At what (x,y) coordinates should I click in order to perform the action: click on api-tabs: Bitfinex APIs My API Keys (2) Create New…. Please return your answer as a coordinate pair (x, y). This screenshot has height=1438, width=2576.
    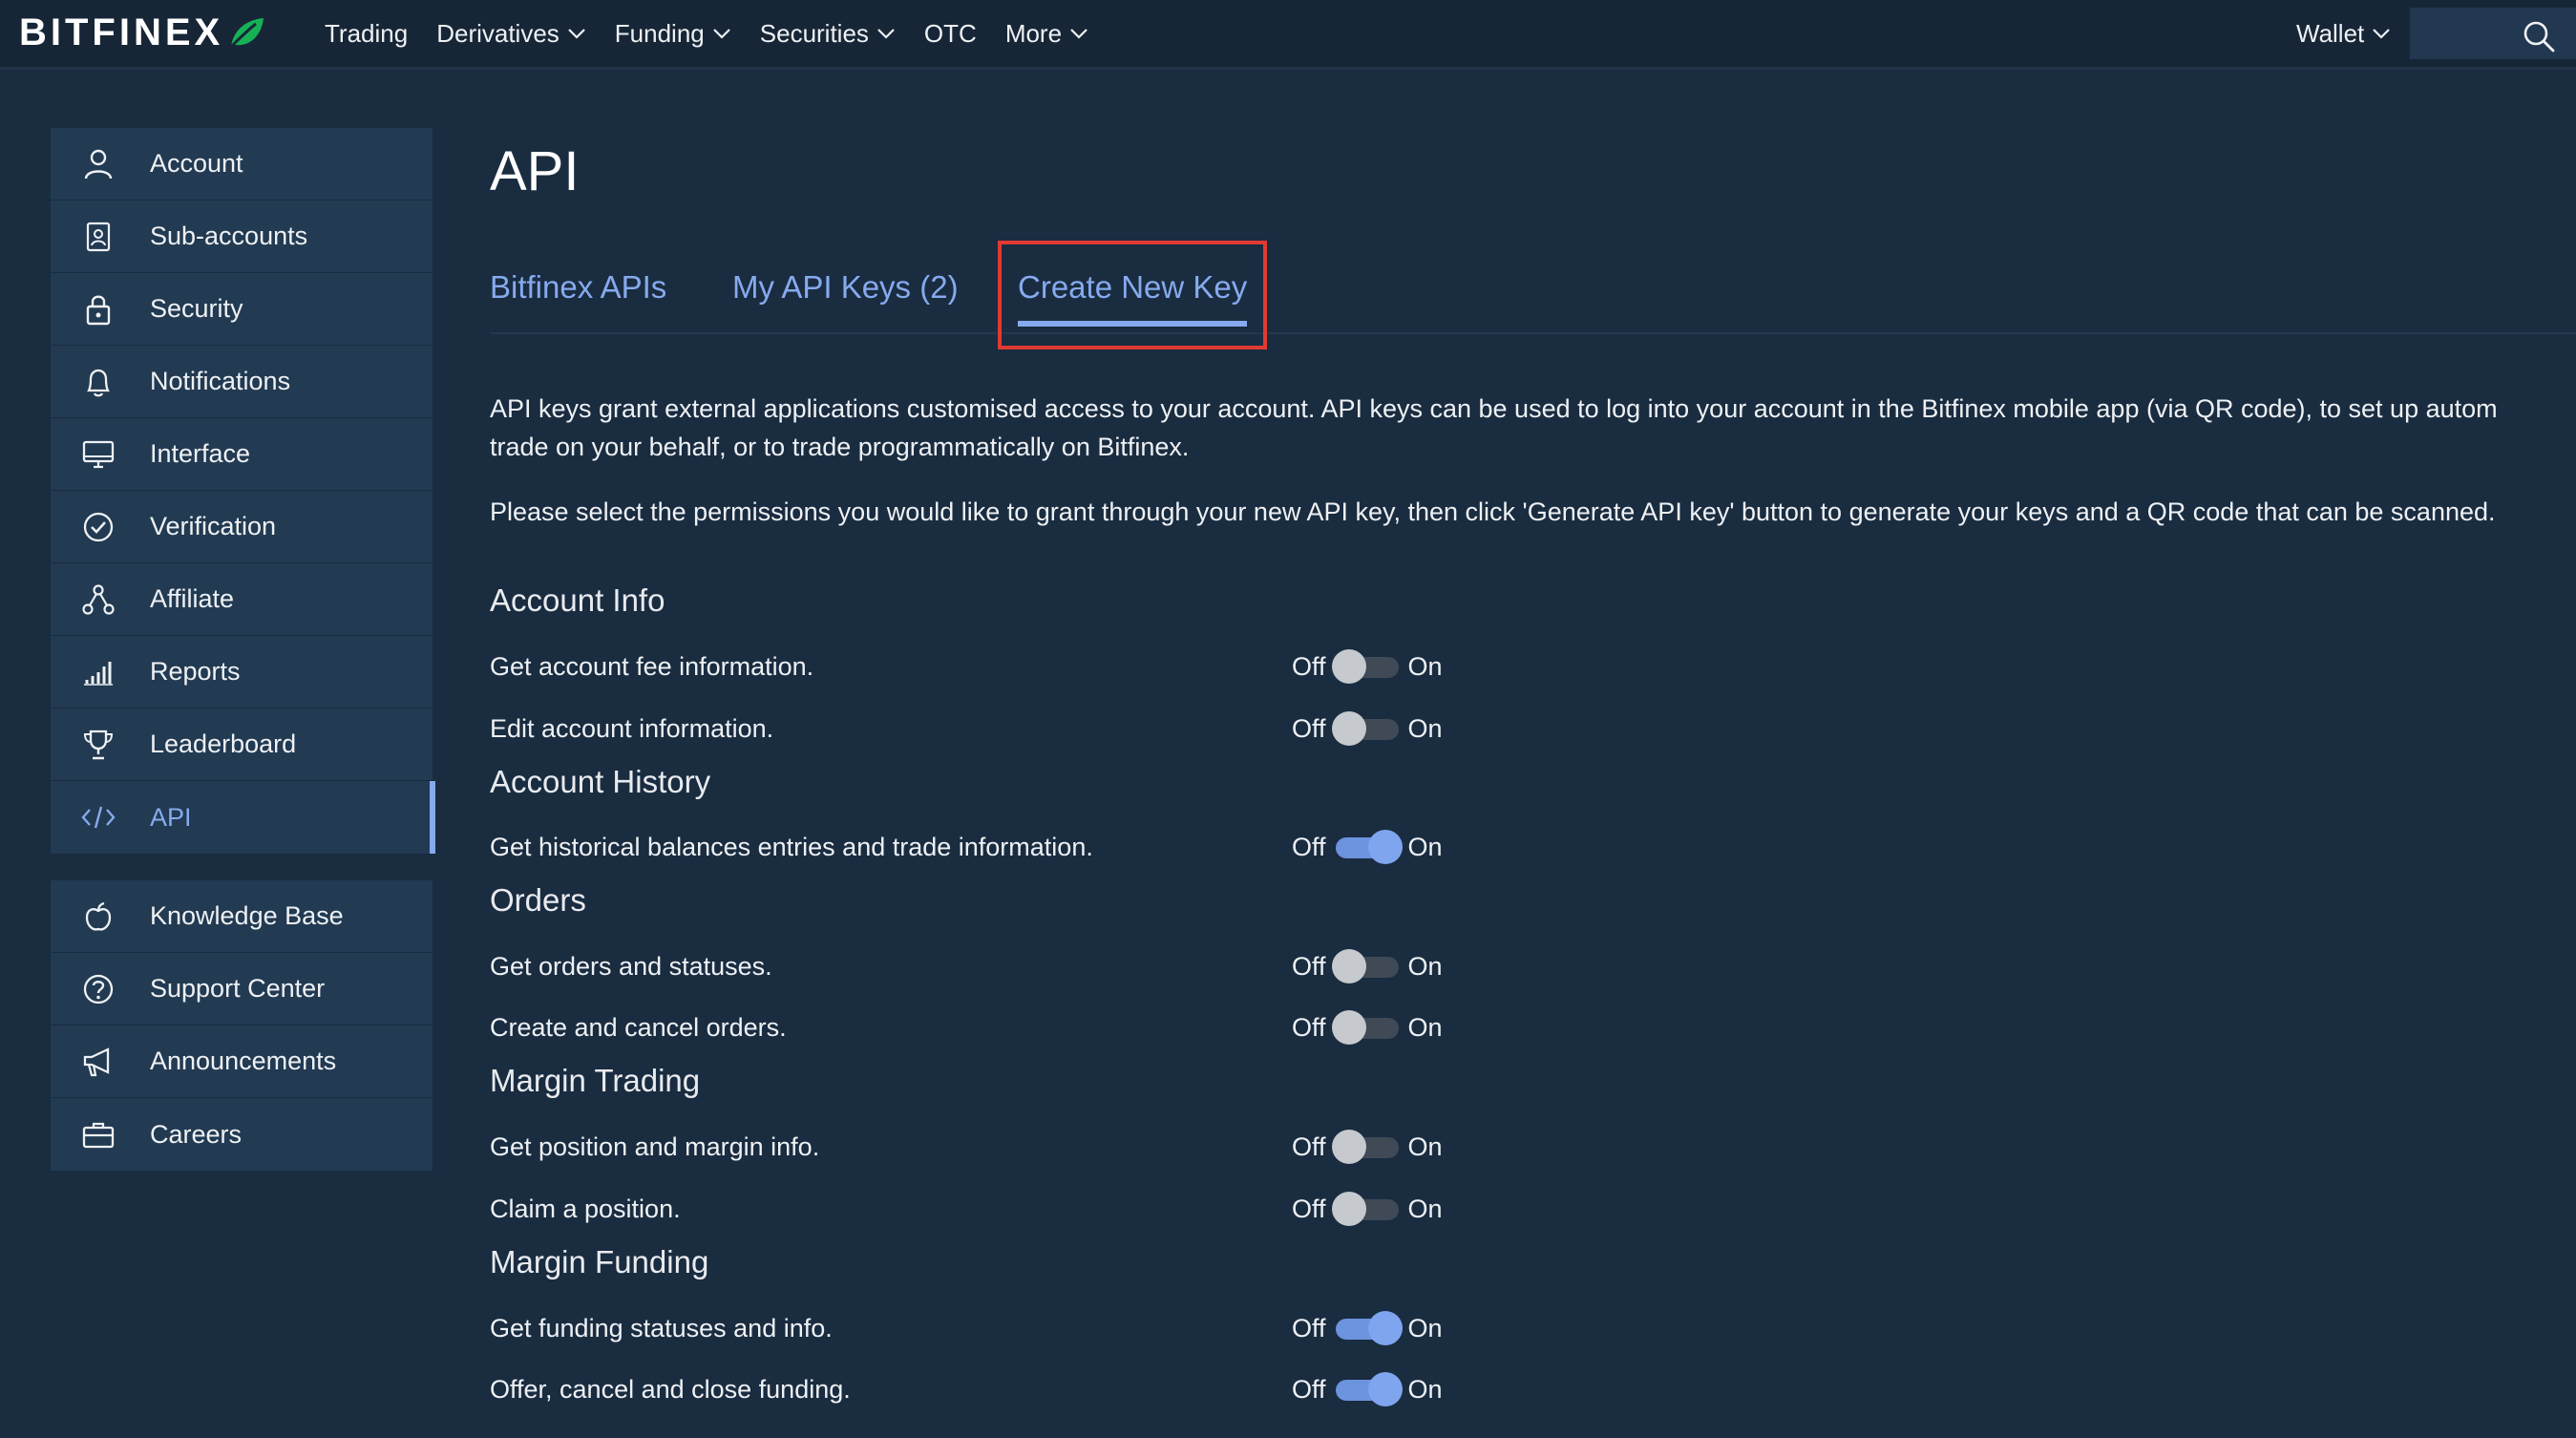
    Looking at the image, I should click on (1533, 287).